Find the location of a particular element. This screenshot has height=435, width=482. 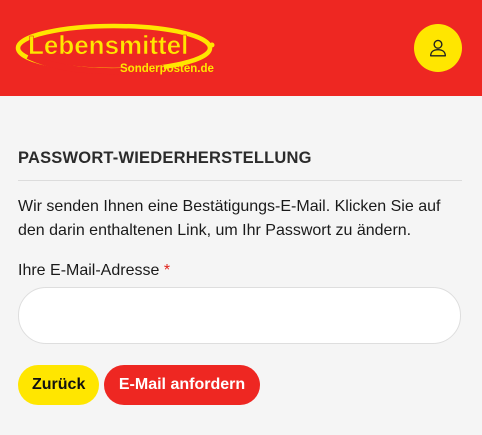

logo-name: Lebensmittel is located at coordinates (108, 45).